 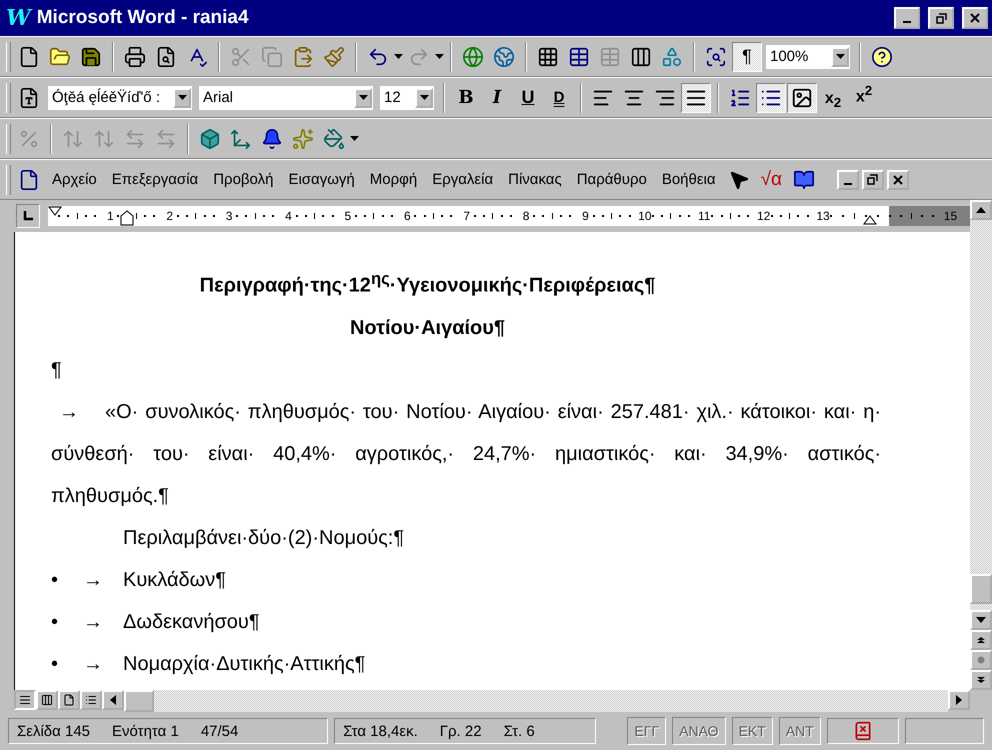 I want to click on menu-item: Προβολή, so click(x=243, y=179).